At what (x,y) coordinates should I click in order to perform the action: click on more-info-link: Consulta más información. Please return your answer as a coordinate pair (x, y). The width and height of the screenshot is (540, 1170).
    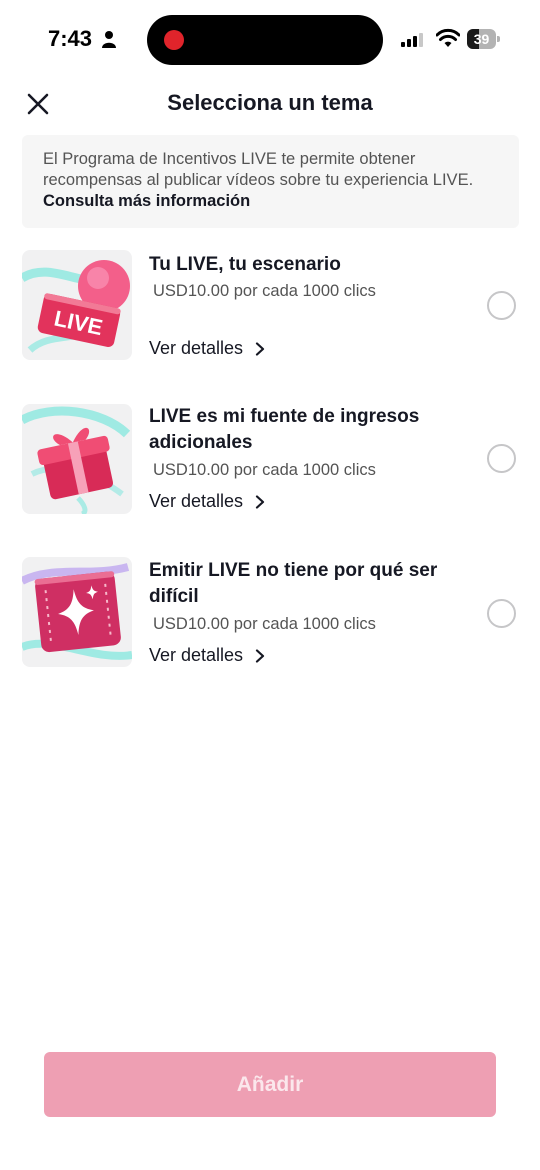
    Looking at the image, I should click on (146, 201).